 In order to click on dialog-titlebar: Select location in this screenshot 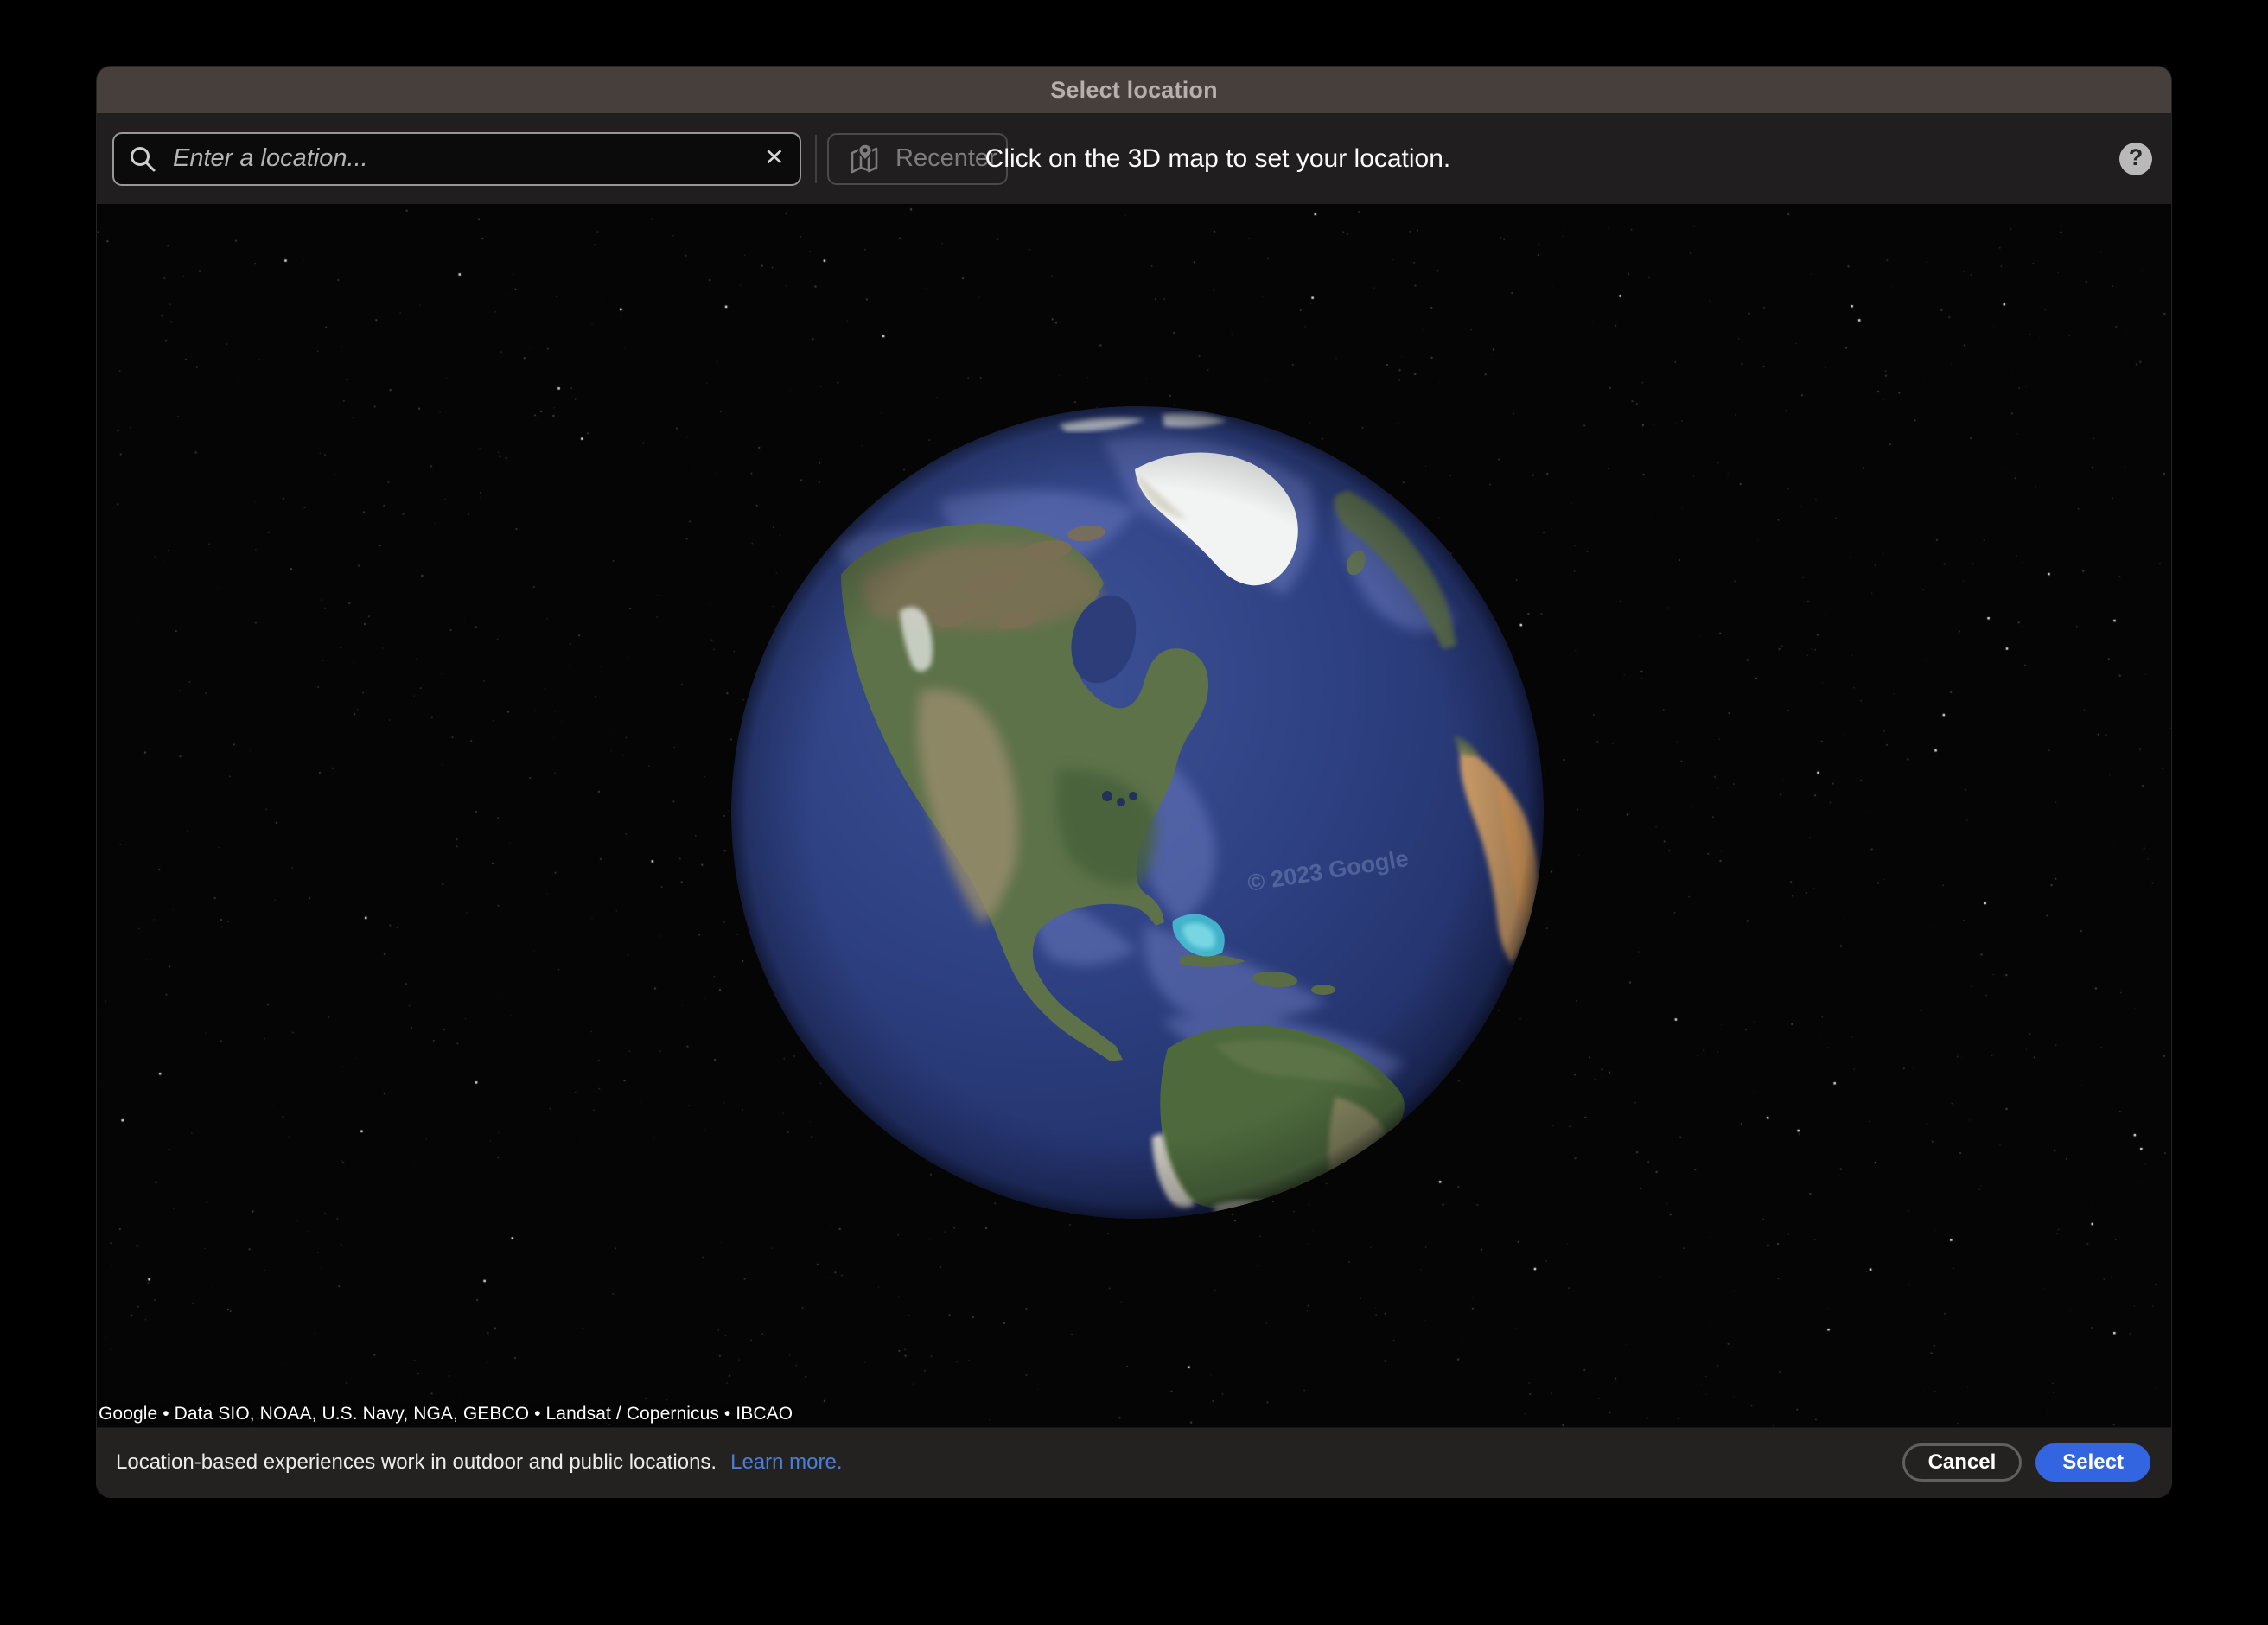, I will do `click(1134, 90)`.